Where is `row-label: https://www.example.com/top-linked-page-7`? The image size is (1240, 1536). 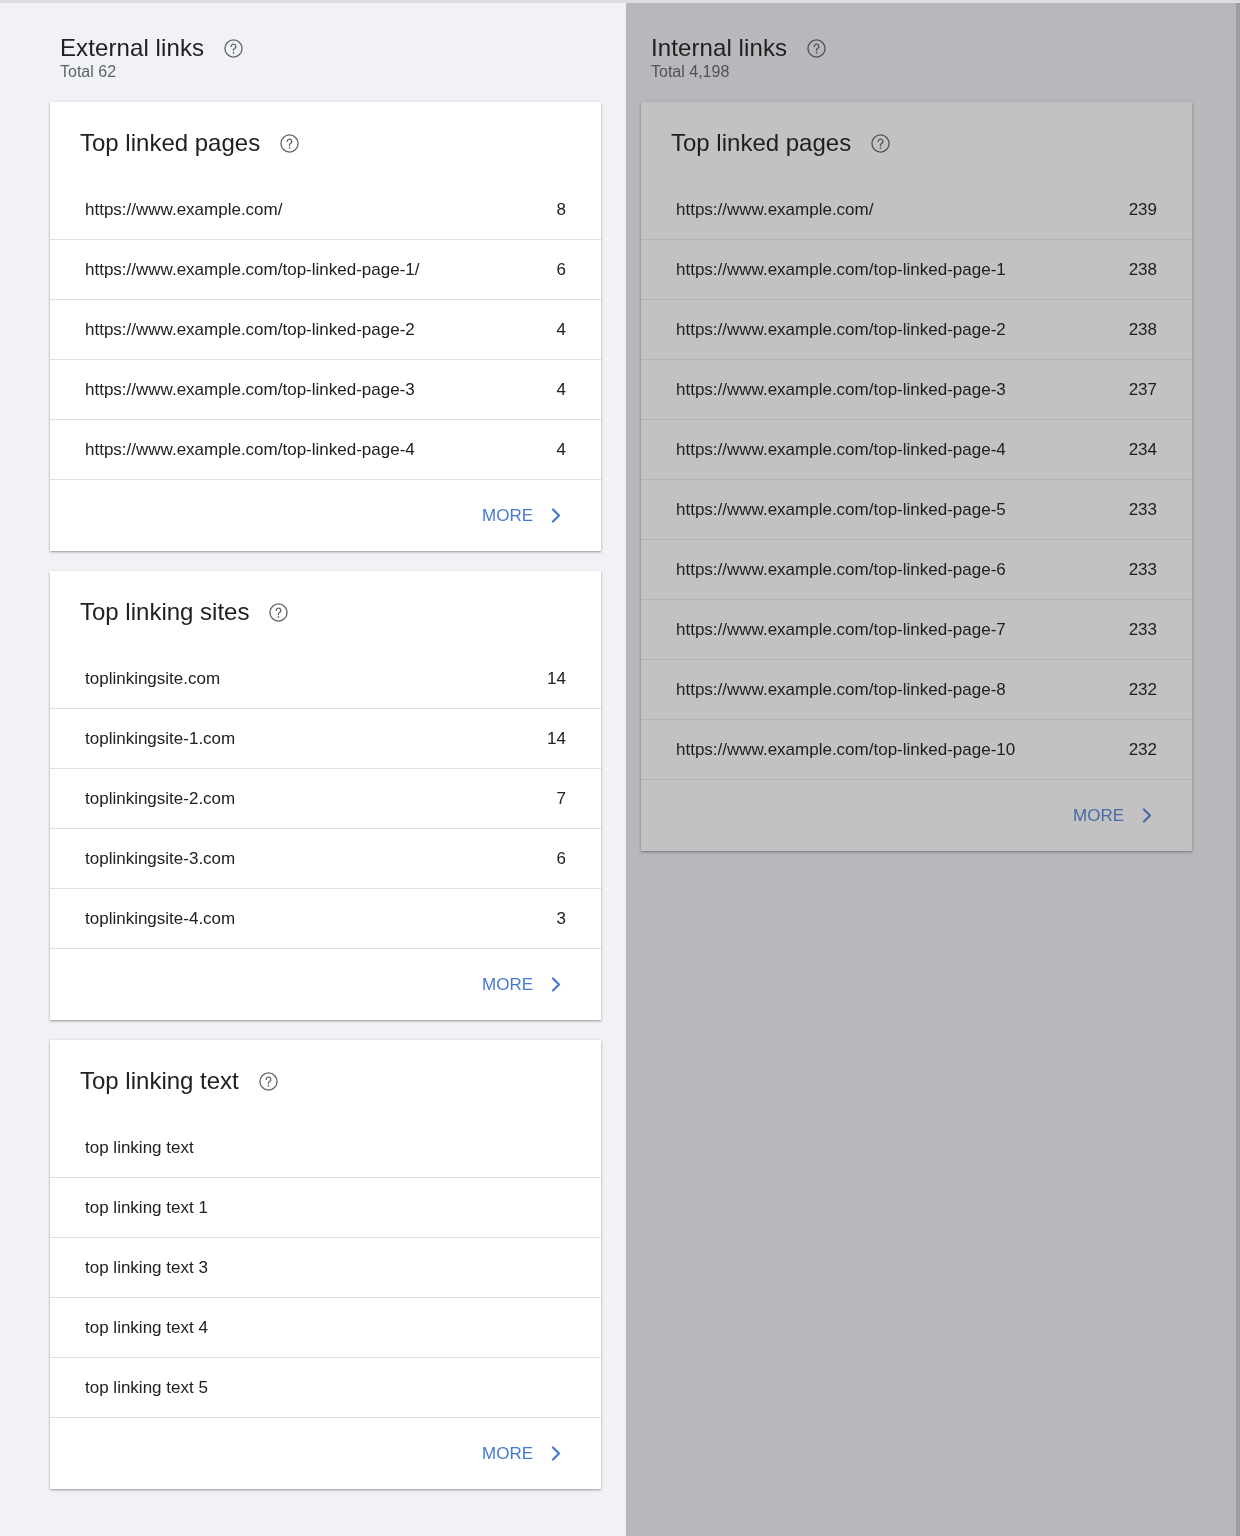
row-label: https://www.example.com/top-linked-page-7 is located at coordinates (841, 629).